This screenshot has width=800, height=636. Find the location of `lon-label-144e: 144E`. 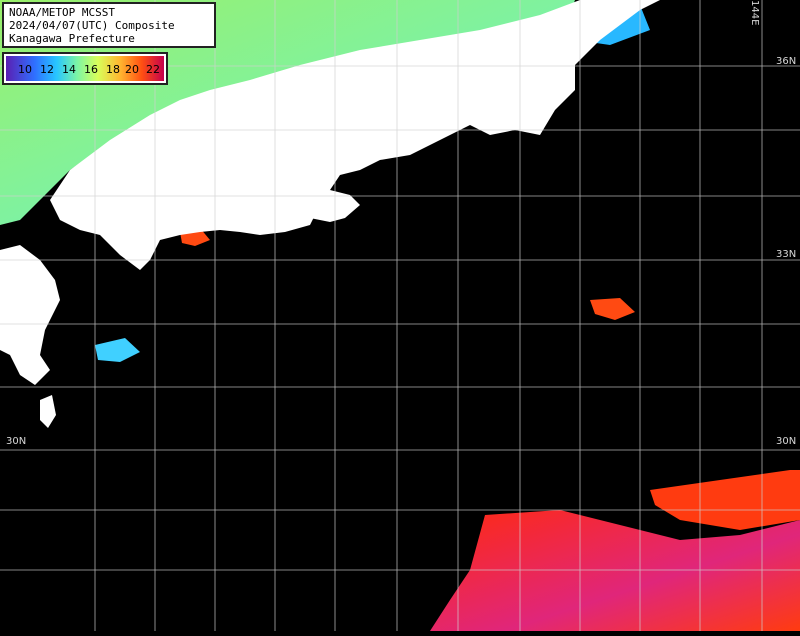

lon-label-144e: 144E is located at coordinates (754, 13).